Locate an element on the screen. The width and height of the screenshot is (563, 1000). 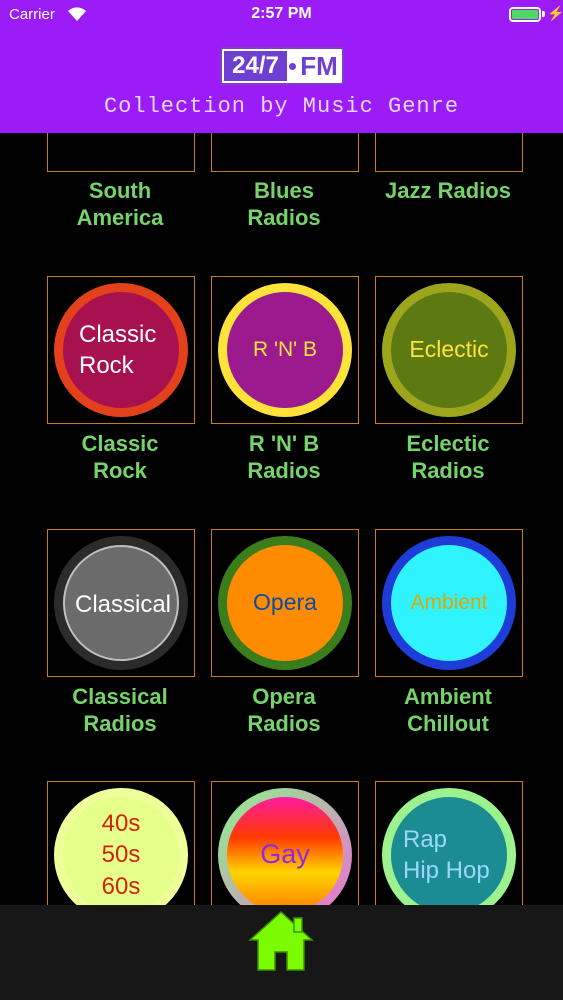
battery-icon is located at coordinates (525, 14).